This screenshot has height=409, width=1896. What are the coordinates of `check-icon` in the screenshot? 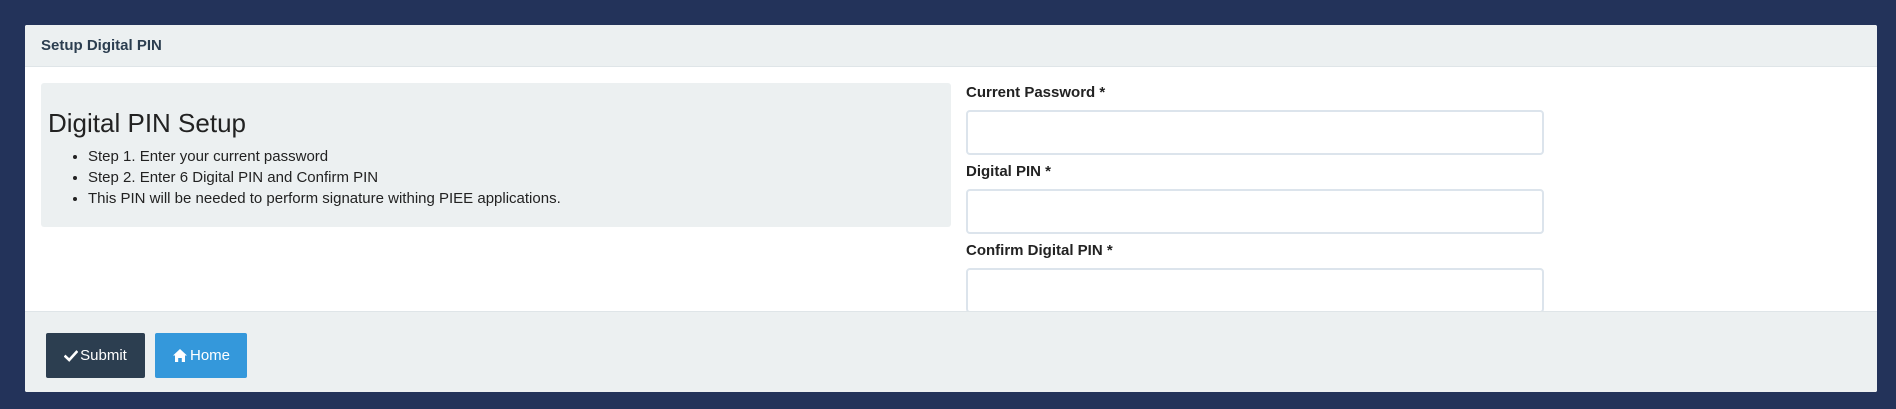 It's located at (71, 356).